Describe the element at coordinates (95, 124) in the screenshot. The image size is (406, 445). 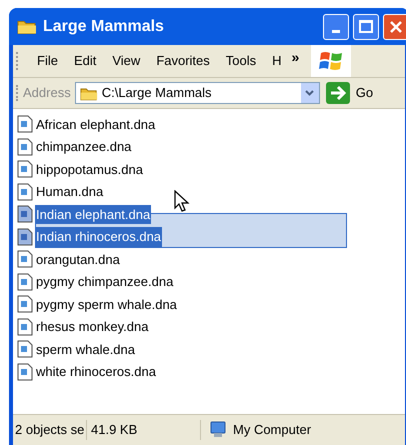
I see `file-name: African elephant.dna` at that location.